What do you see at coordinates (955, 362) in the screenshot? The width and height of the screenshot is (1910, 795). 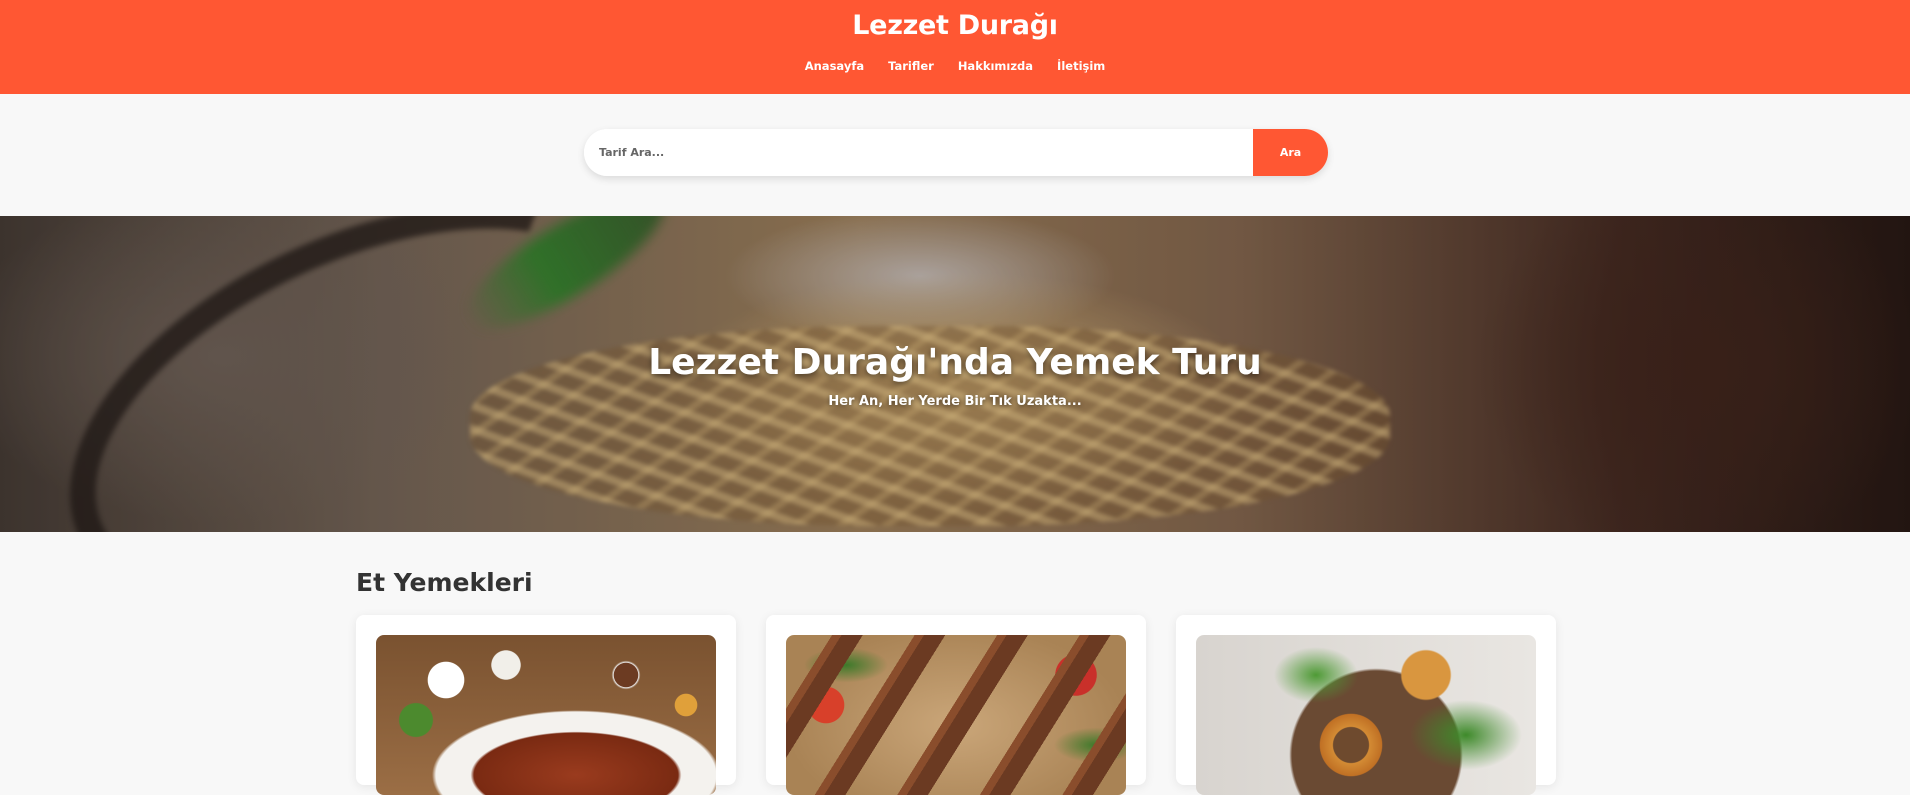 I see `hero-title: Lezzet Durağı'nda Yemek Turu` at bounding box center [955, 362].